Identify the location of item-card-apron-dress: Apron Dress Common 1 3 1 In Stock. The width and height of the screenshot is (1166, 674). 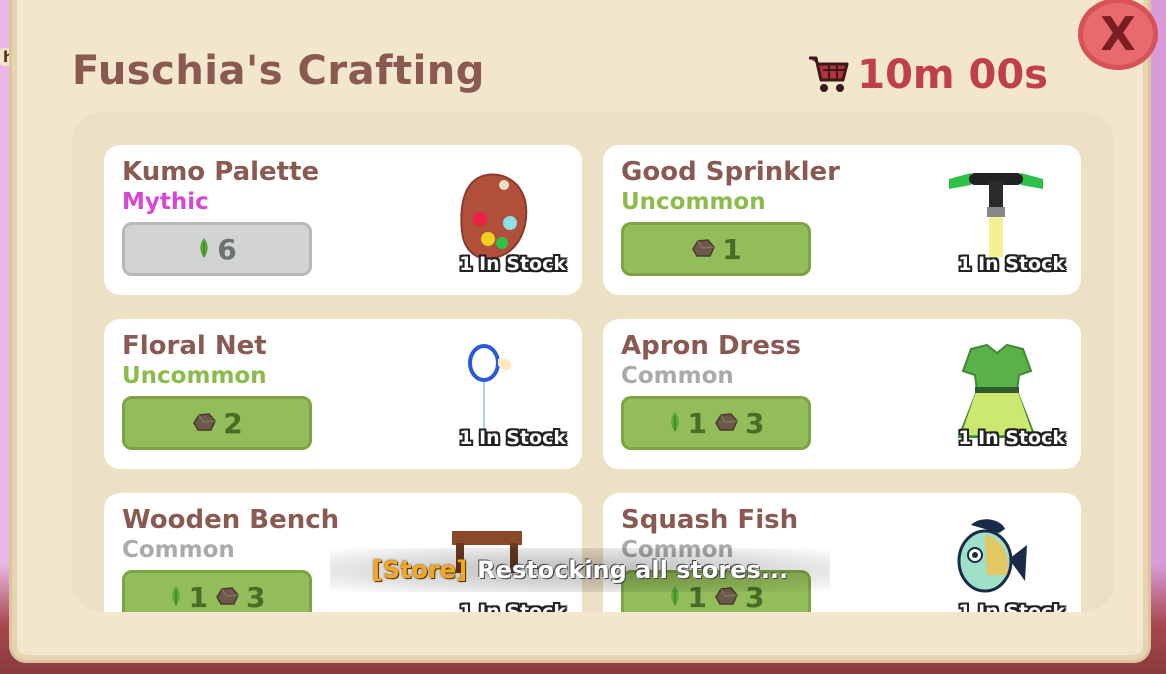
(842, 394).